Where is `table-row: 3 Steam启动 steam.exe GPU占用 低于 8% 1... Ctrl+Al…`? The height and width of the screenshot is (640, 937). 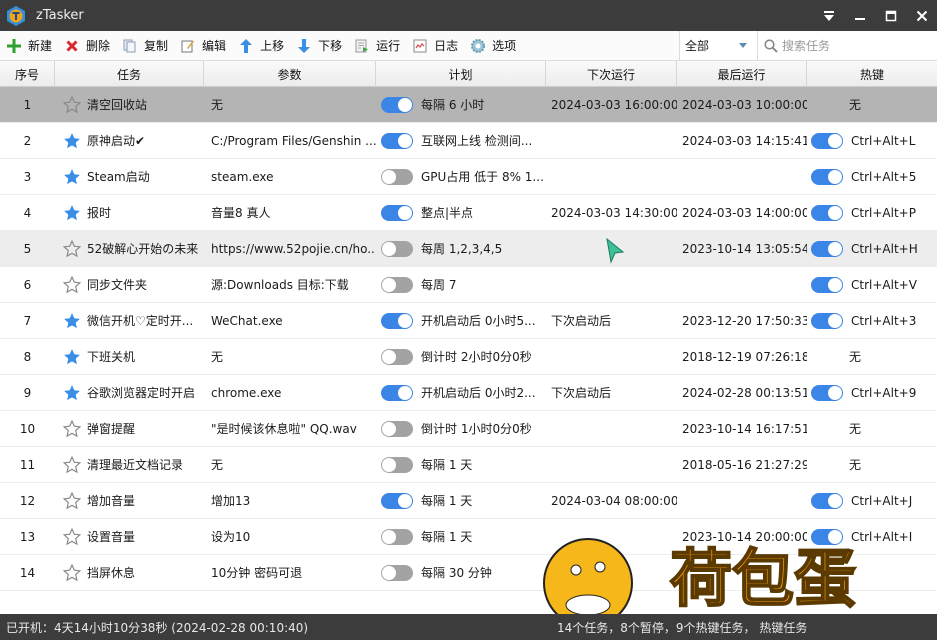 table-row: 3 Steam启动 steam.exe GPU占用 低于 8% 1... Ctrl+Al… is located at coordinates (468, 177).